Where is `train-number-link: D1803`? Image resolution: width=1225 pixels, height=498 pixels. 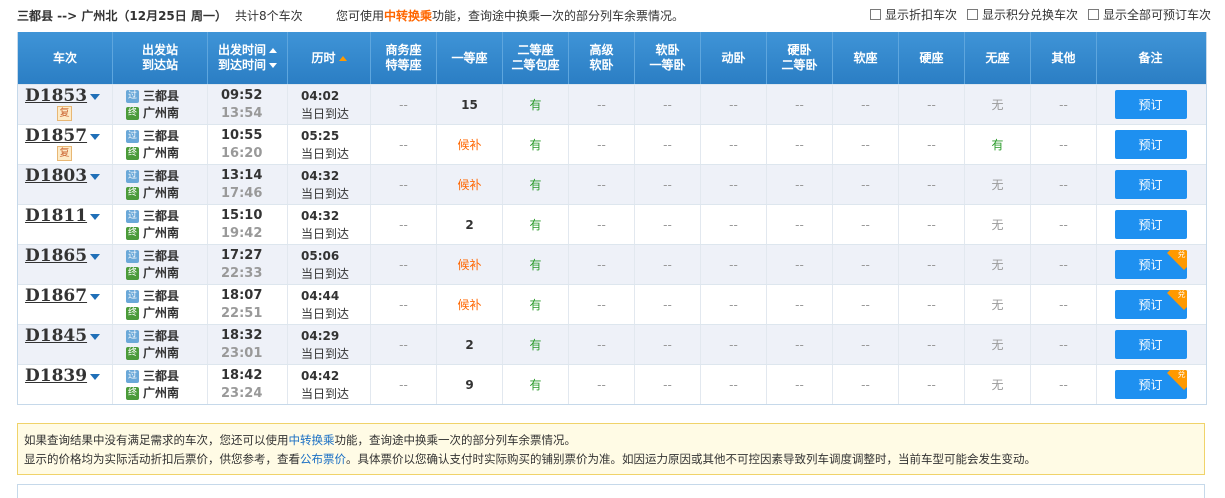
train-number-link: D1803 is located at coordinates (56, 176).